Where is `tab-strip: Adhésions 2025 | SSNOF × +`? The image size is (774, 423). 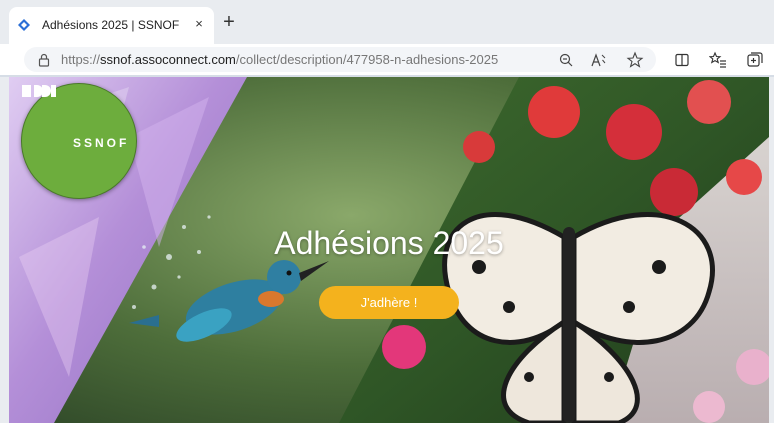
tab-strip: Adhésions 2025 | SSNOF × + is located at coordinates (387, 22).